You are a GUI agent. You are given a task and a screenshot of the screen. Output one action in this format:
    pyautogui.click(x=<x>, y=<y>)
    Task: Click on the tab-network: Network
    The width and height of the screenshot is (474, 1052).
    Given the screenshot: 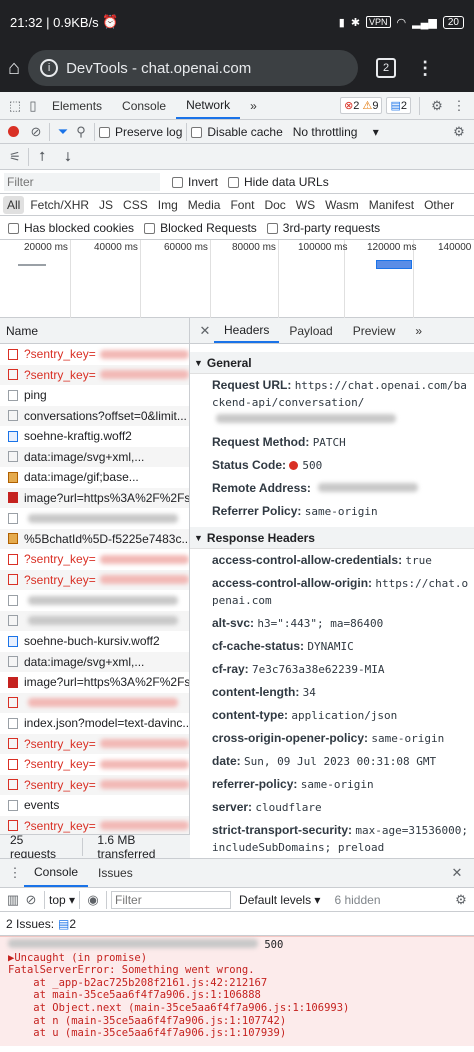 What is the action you would take?
    pyautogui.click(x=208, y=105)
    